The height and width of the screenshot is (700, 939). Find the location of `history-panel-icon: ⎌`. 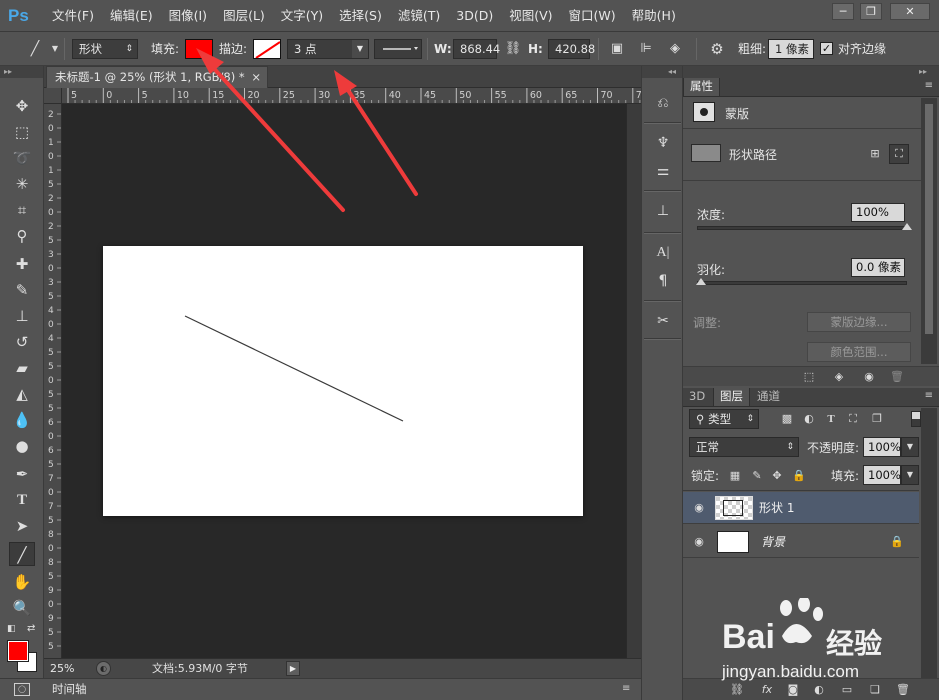

history-panel-icon: ⎌ is located at coordinates (663, 103).